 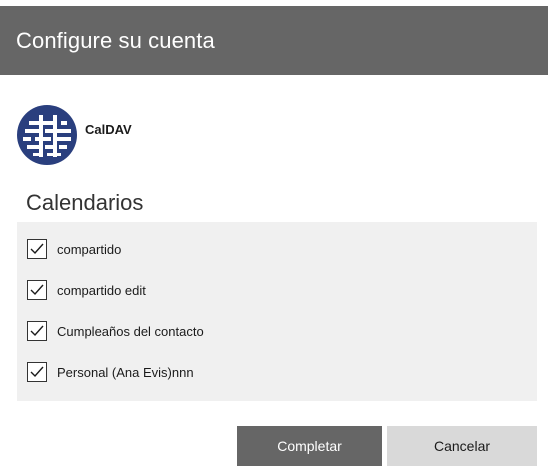 I want to click on cancel-button: Cancelar, so click(x=462, y=446).